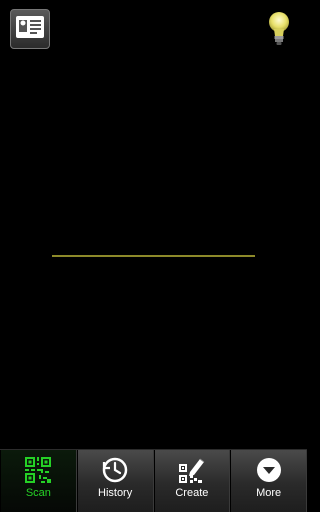  What do you see at coordinates (115, 470) in the screenshot?
I see `history-clock-icon` at bounding box center [115, 470].